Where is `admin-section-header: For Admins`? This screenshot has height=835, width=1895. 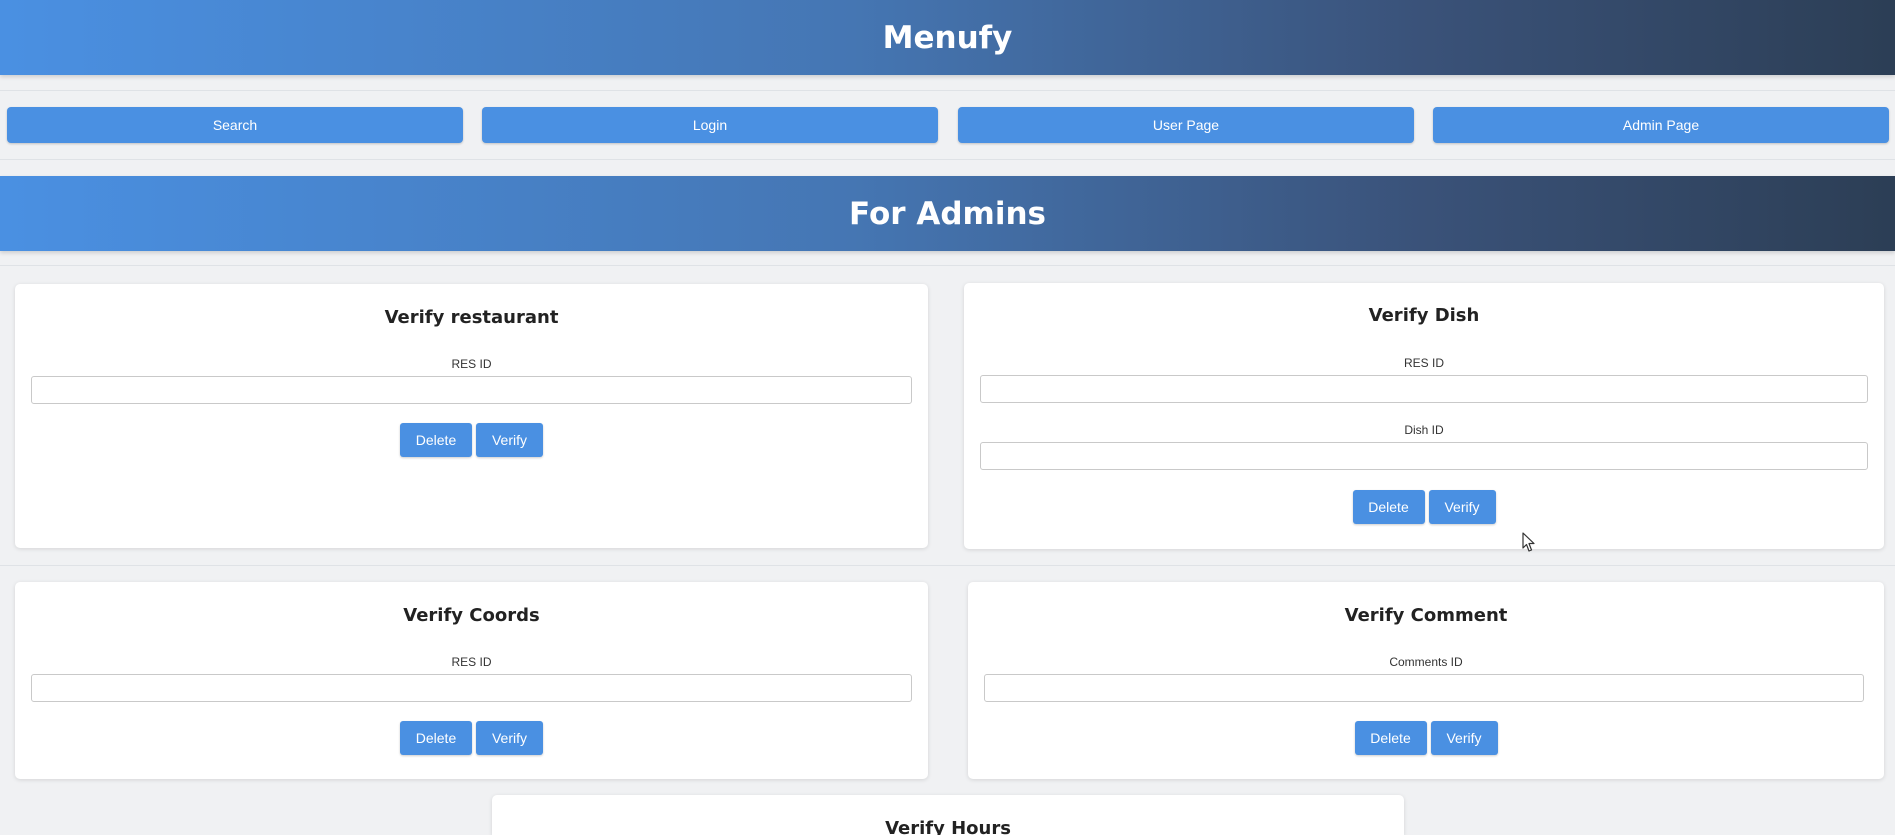 admin-section-header: For Admins is located at coordinates (947, 213).